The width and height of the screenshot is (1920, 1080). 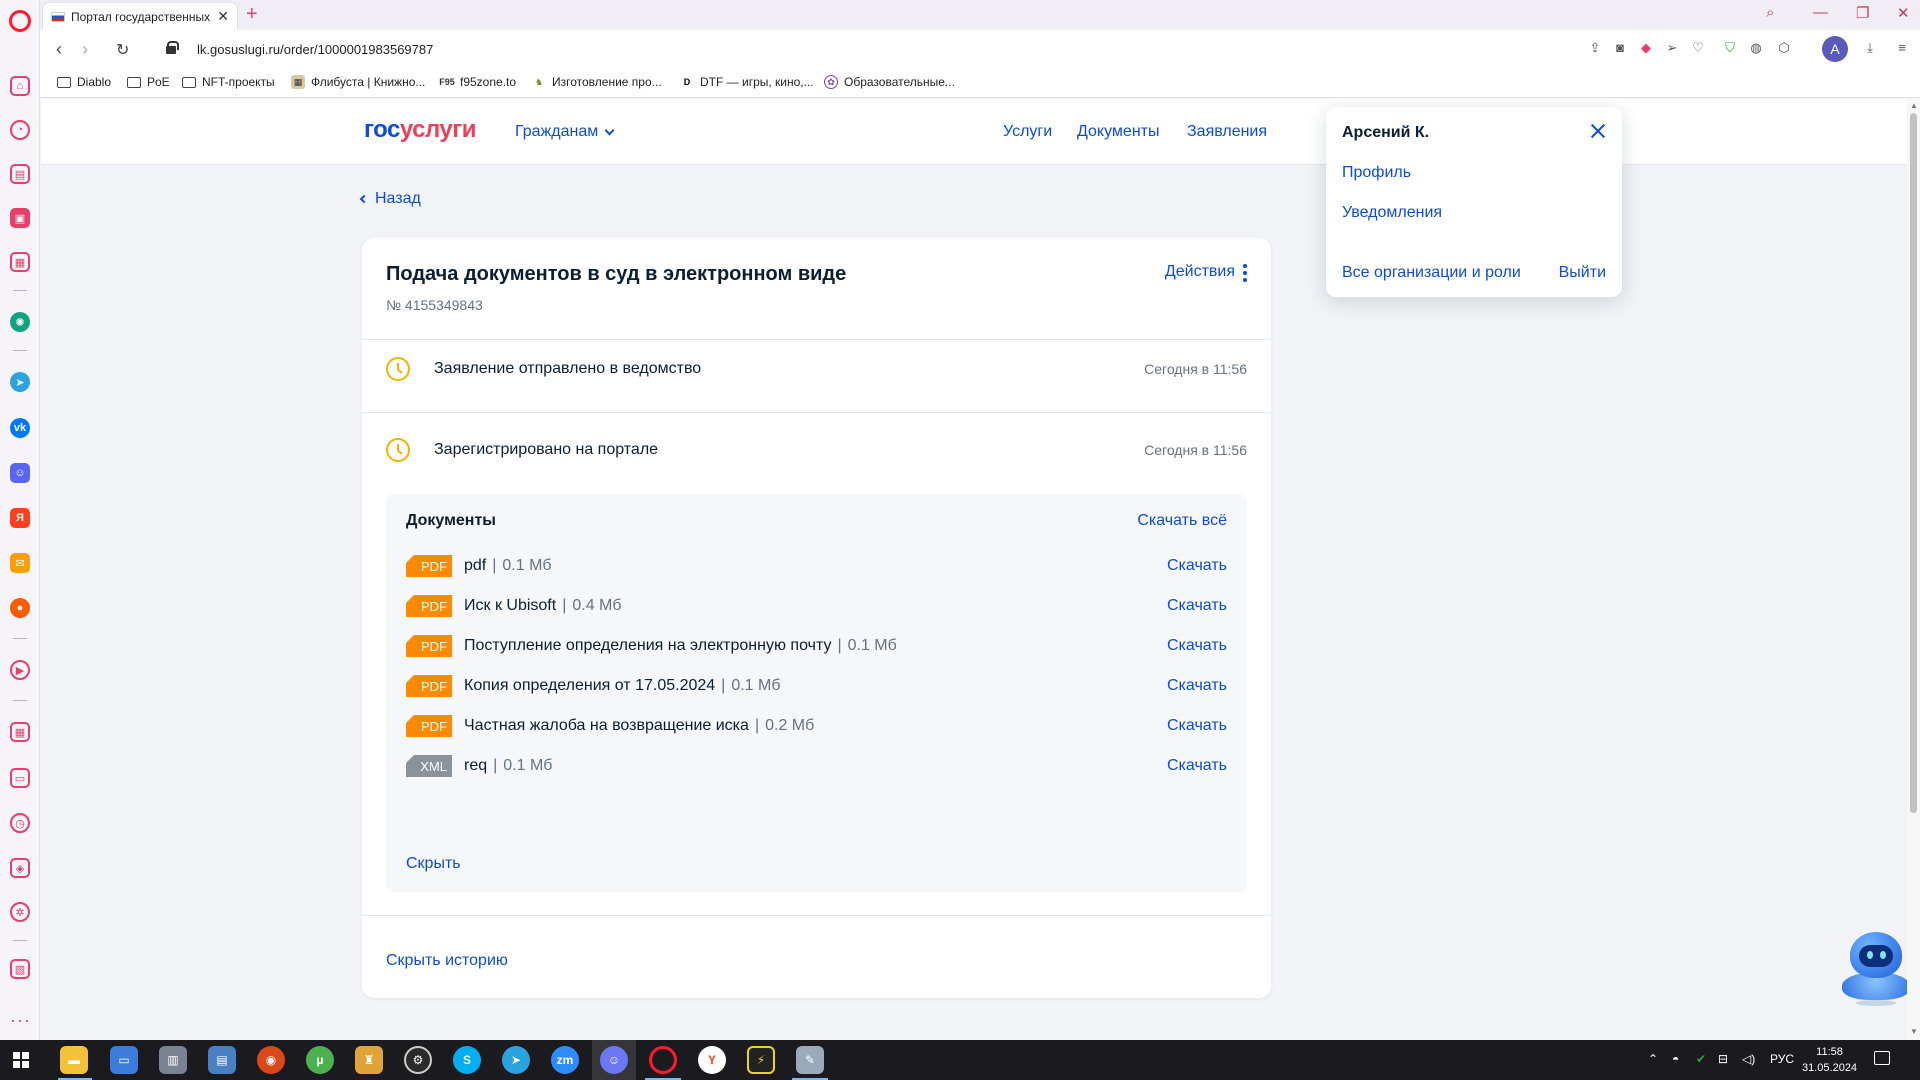 What do you see at coordinates (20, 382) in the screenshot?
I see `telegram-icon: ➤` at bounding box center [20, 382].